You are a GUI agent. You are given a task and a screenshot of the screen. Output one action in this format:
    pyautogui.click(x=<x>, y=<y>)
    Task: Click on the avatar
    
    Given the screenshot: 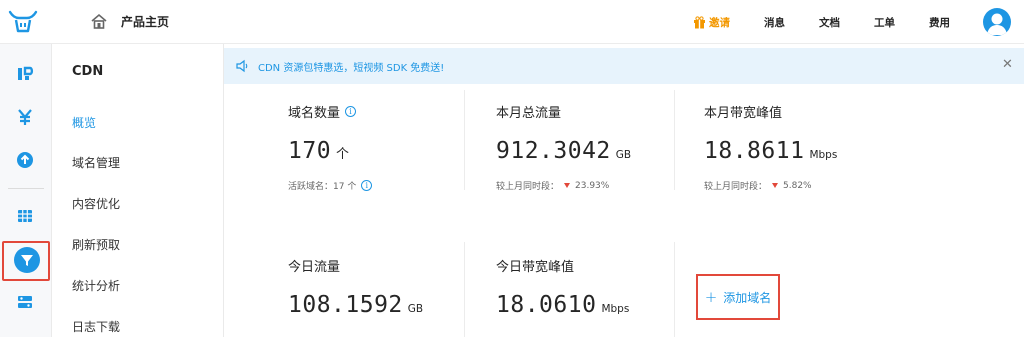 What is the action you would take?
    pyautogui.click(x=997, y=22)
    